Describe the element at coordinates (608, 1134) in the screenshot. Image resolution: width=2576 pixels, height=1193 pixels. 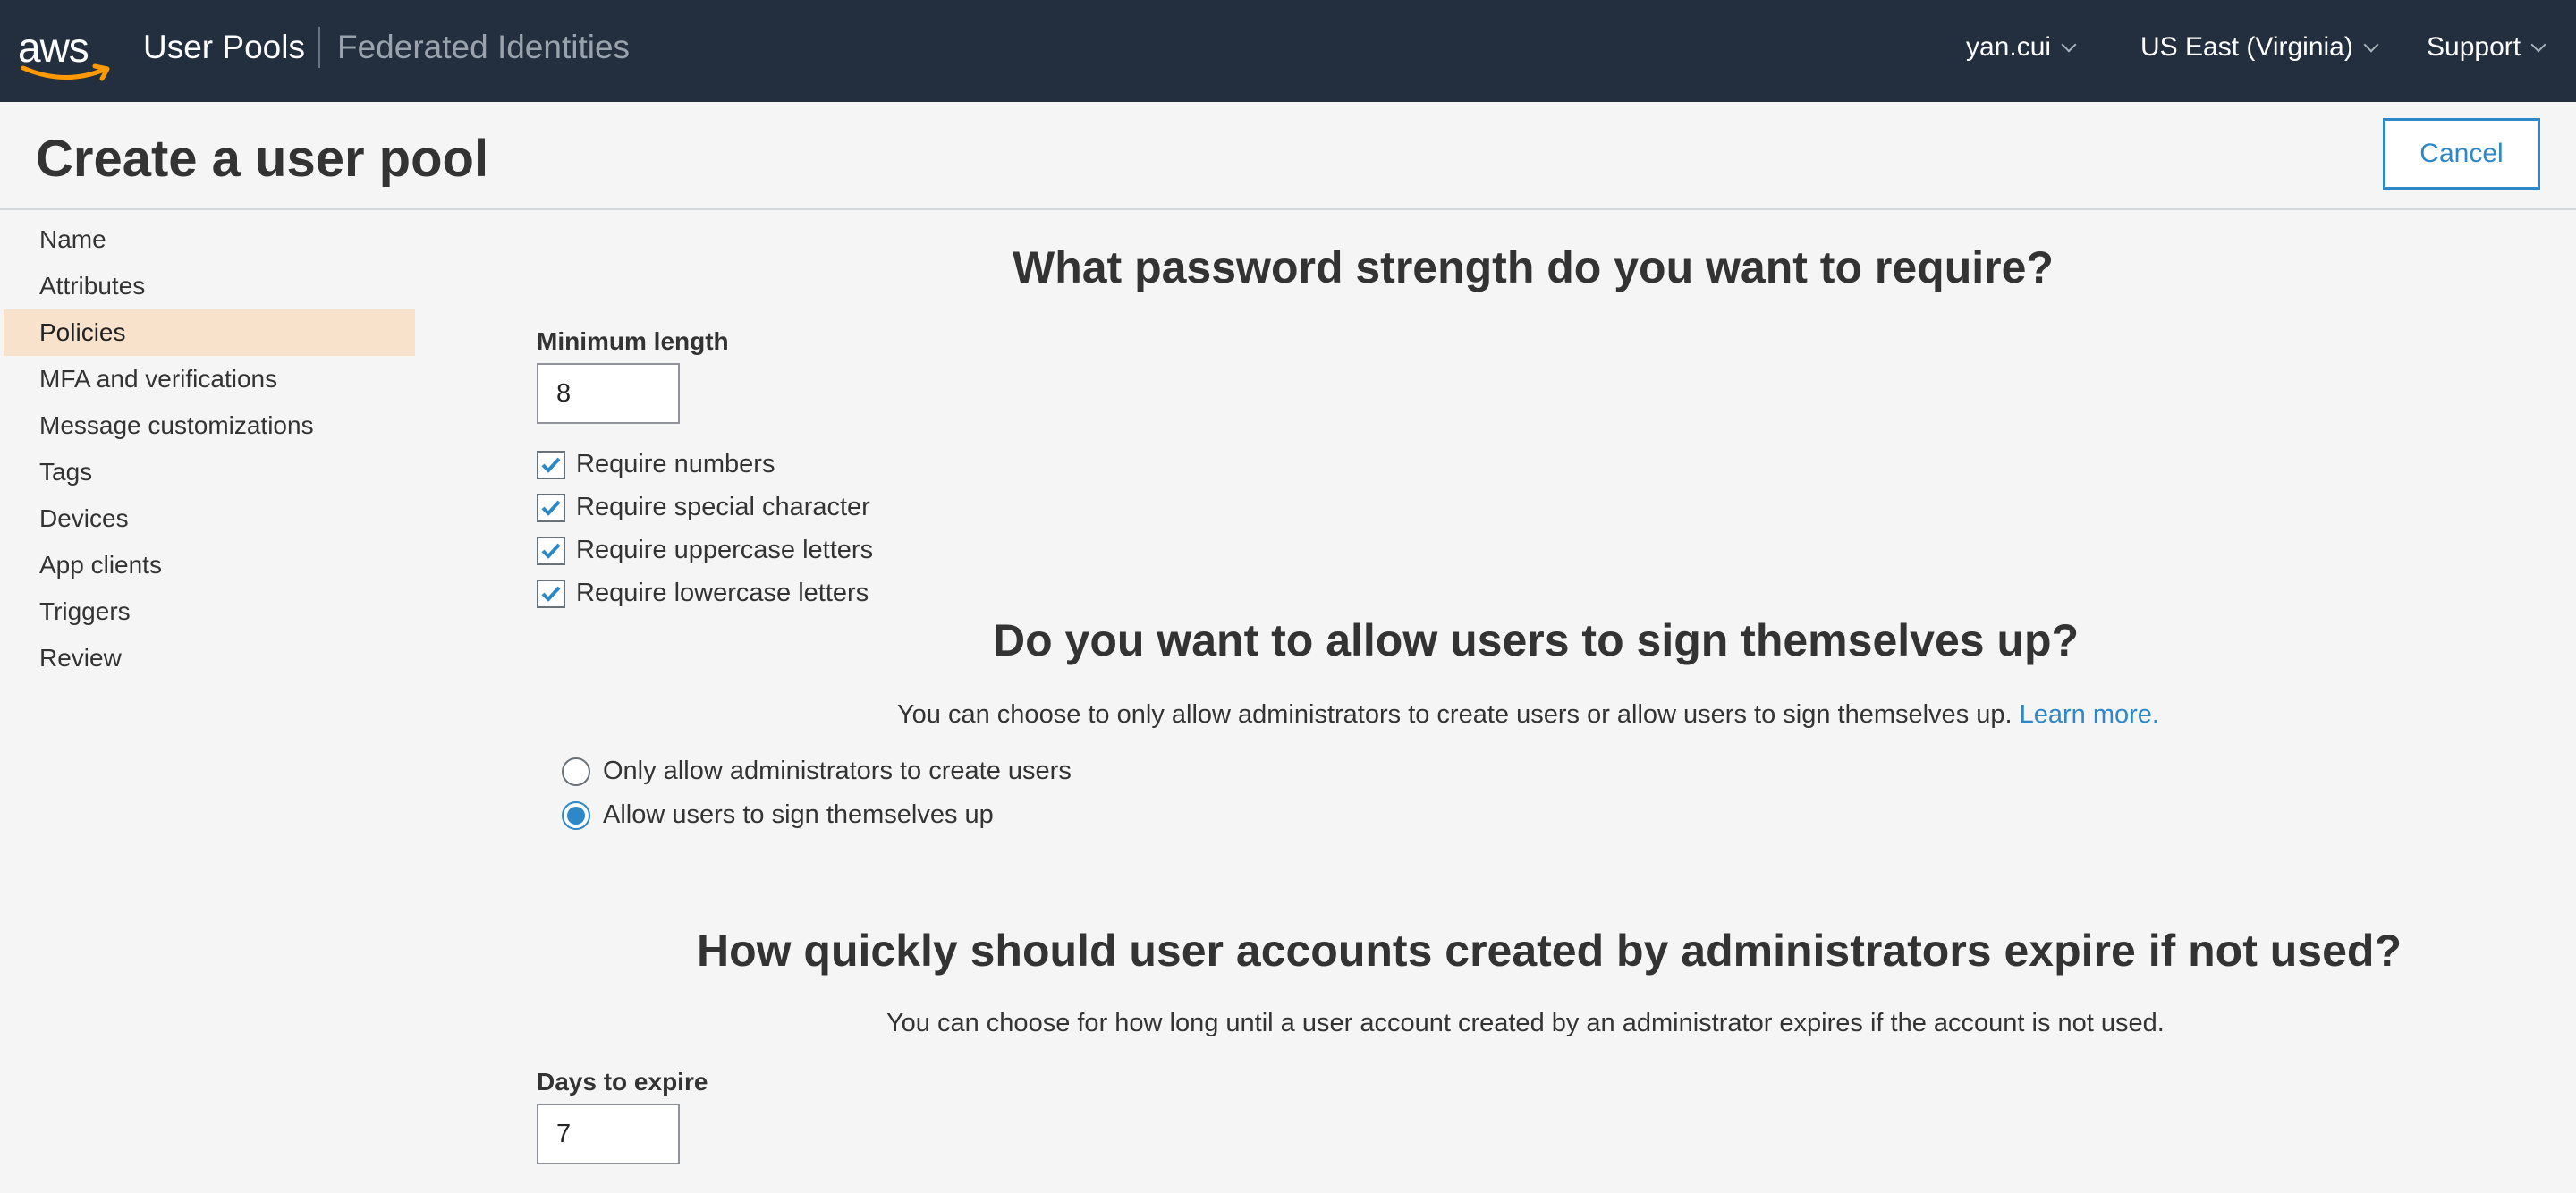
I see `days-to-expire-input: 7` at that location.